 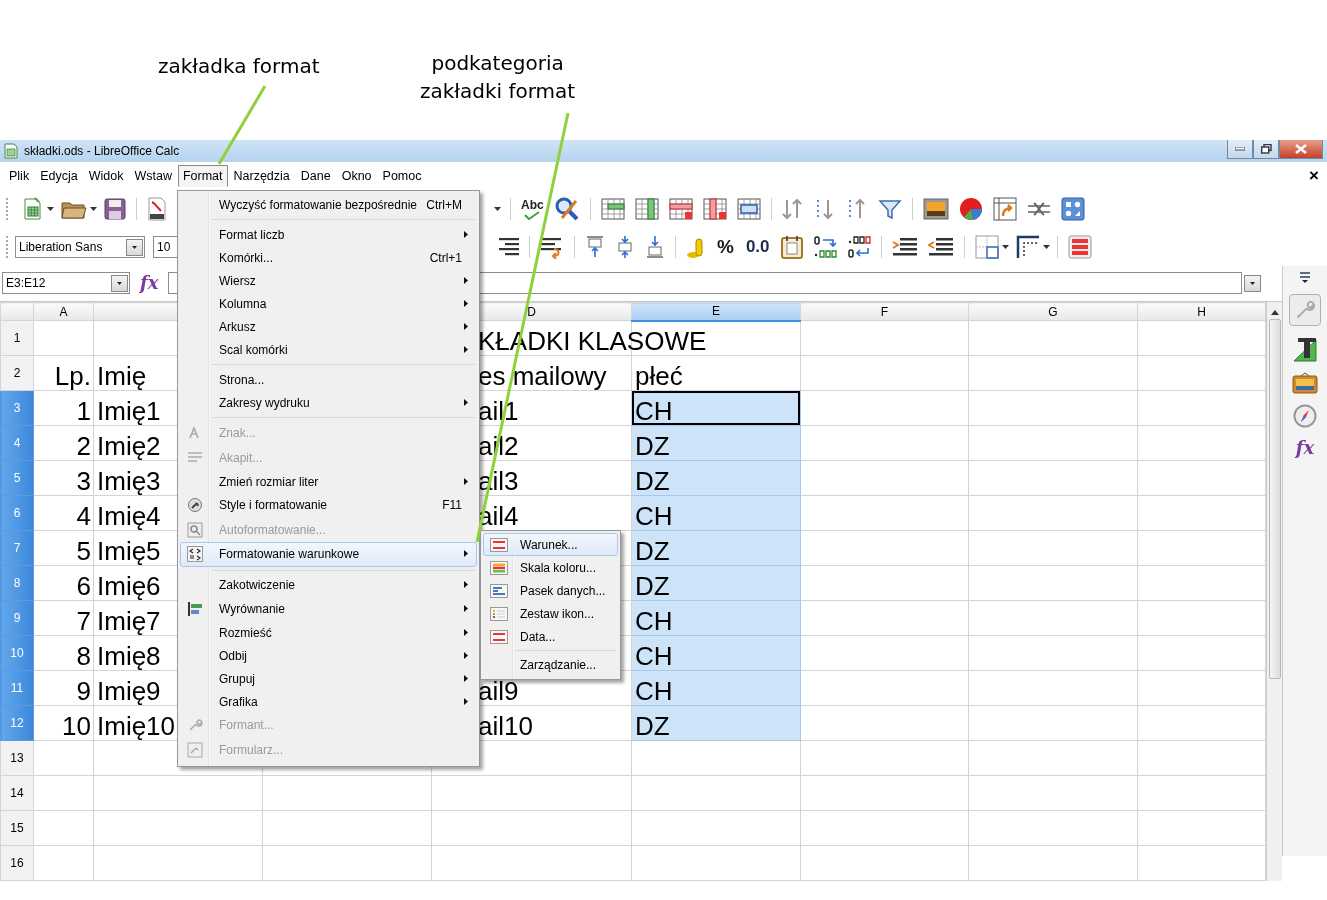 I want to click on autocorrect-icon, so click(x=566, y=209).